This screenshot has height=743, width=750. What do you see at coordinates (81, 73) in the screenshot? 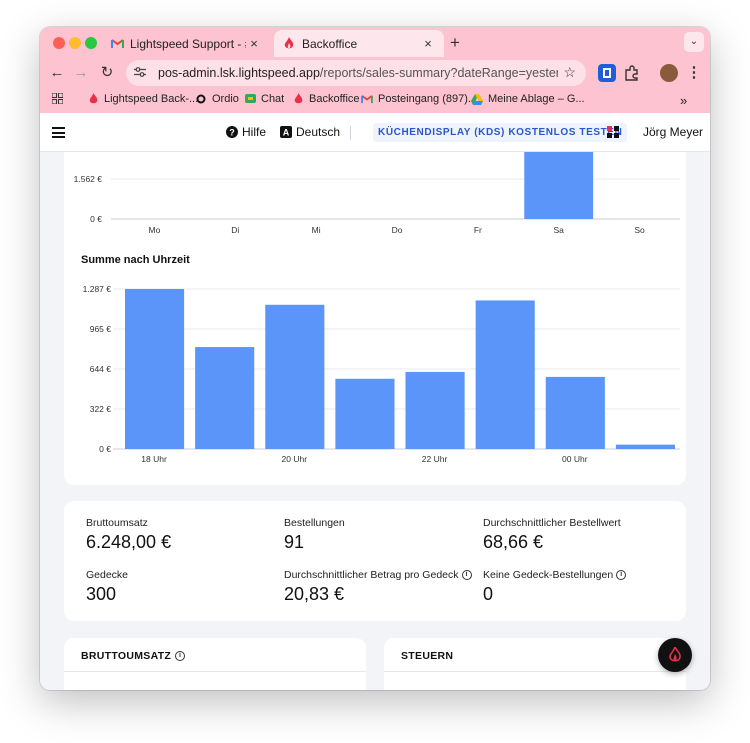
I see `forward-icon: →` at bounding box center [81, 73].